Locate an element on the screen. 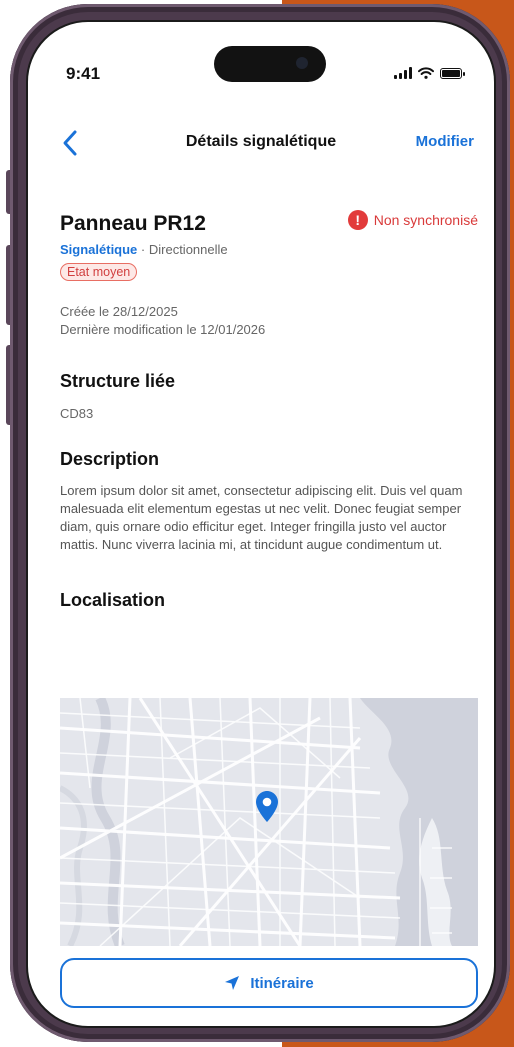 This screenshot has height=1047, width=514. route-button: Itinéraire is located at coordinates (269, 983).